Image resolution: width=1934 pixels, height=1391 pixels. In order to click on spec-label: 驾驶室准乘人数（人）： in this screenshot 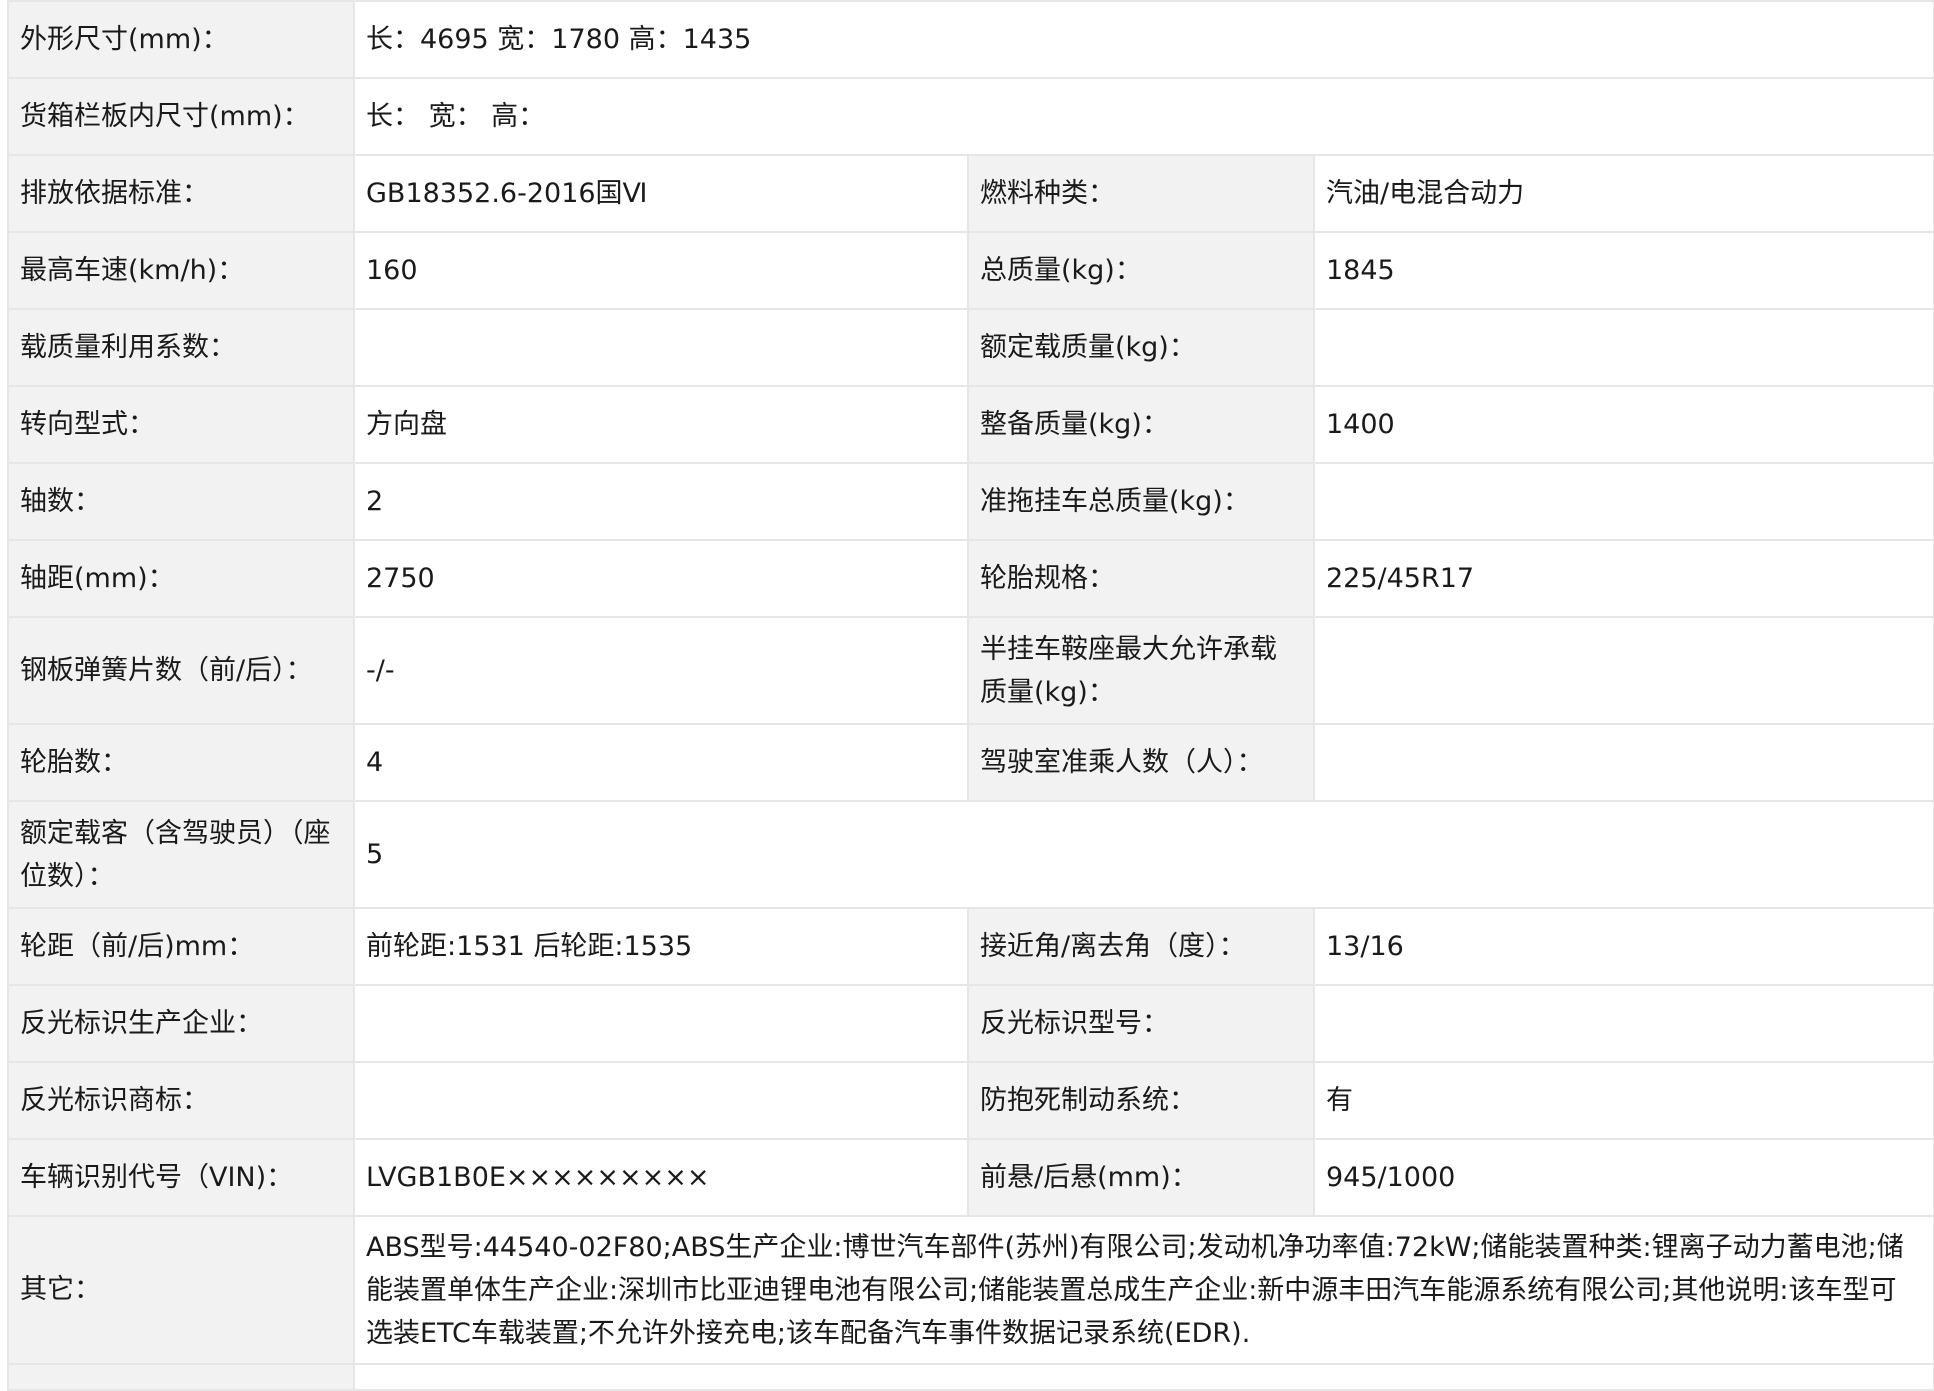, I will do `click(1141, 762)`.